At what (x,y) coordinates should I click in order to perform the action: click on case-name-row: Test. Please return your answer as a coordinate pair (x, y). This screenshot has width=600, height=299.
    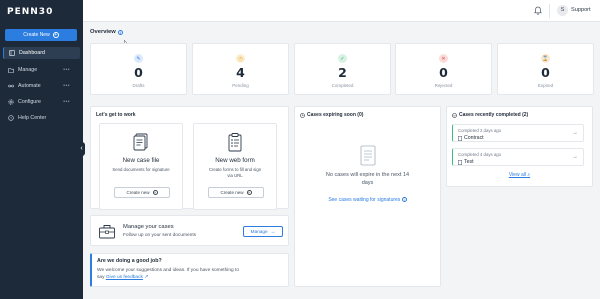
    Looking at the image, I should click on (466, 162).